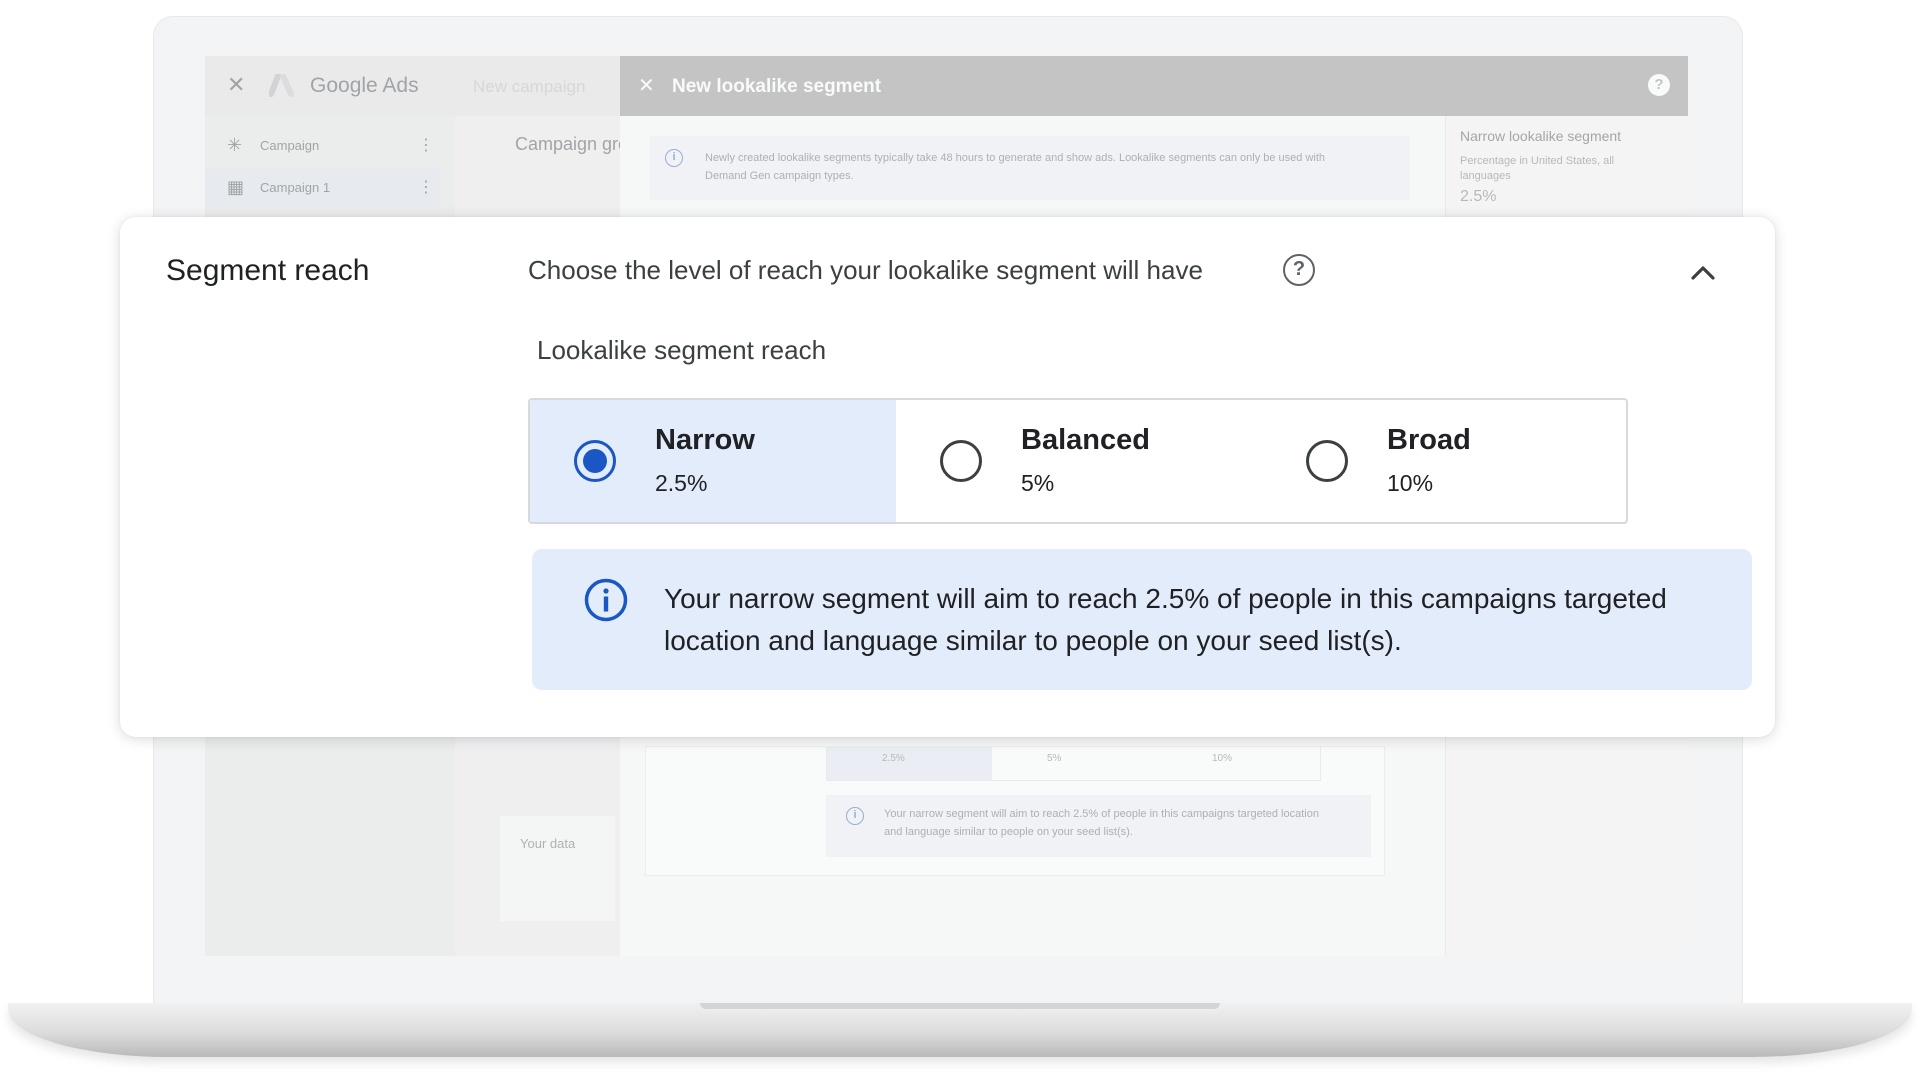 Image resolution: width=1920 pixels, height=1080 pixels. What do you see at coordinates (646, 85) in the screenshot?
I see `dialog-close-icon: ✕` at bounding box center [646, 85].